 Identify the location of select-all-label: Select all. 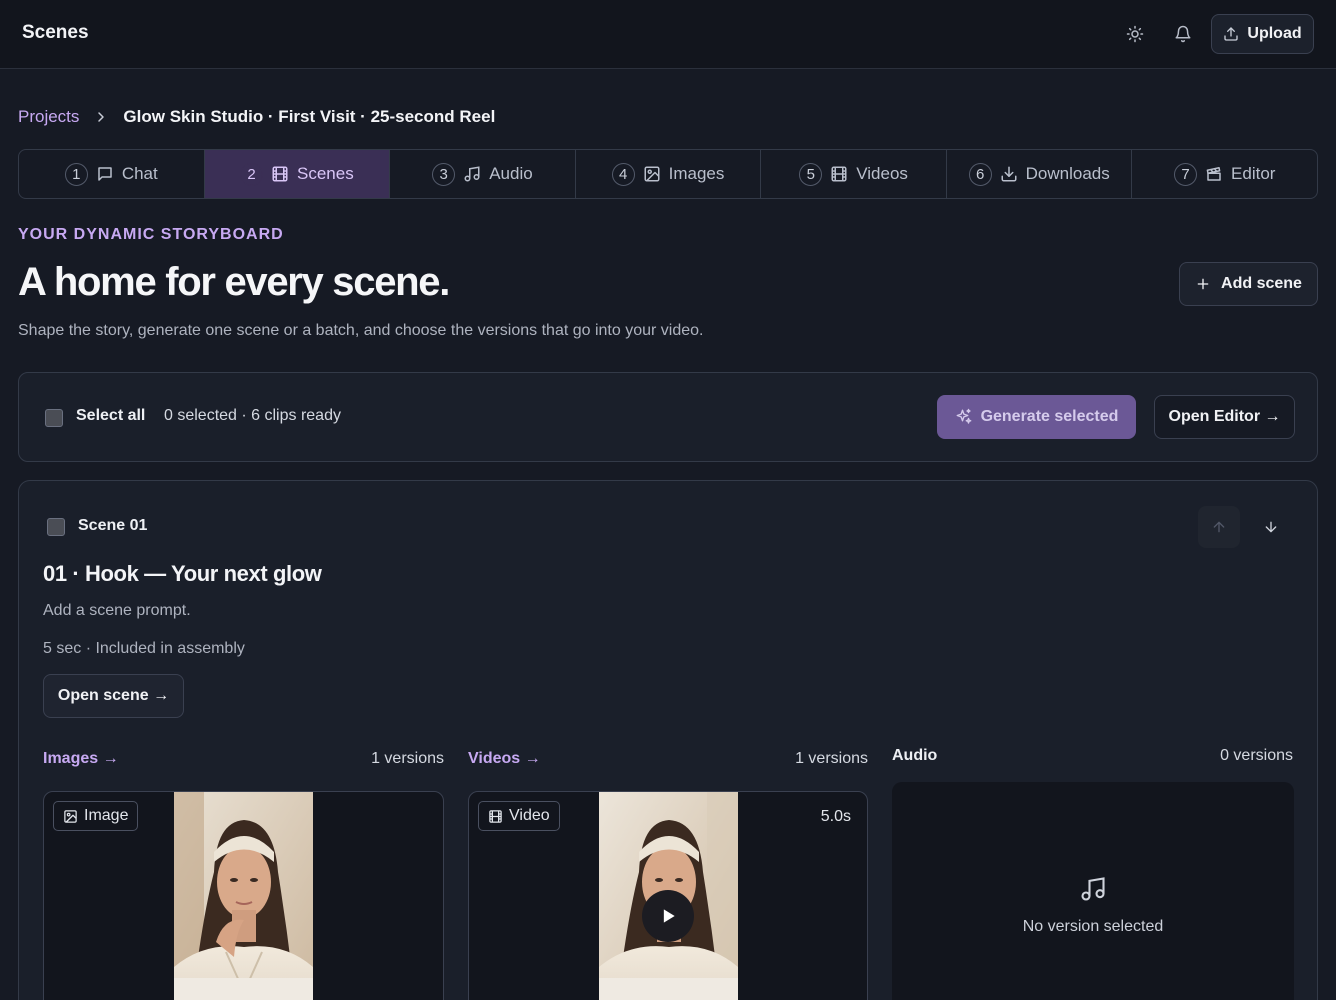
(110, 416).